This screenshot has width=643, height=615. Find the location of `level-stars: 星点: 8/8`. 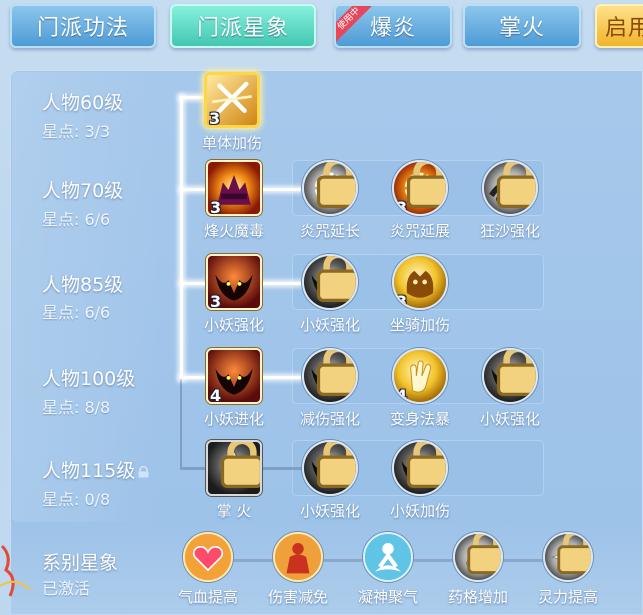

level-stars: 星点: 8/8 is located at coordinates (76, 407).